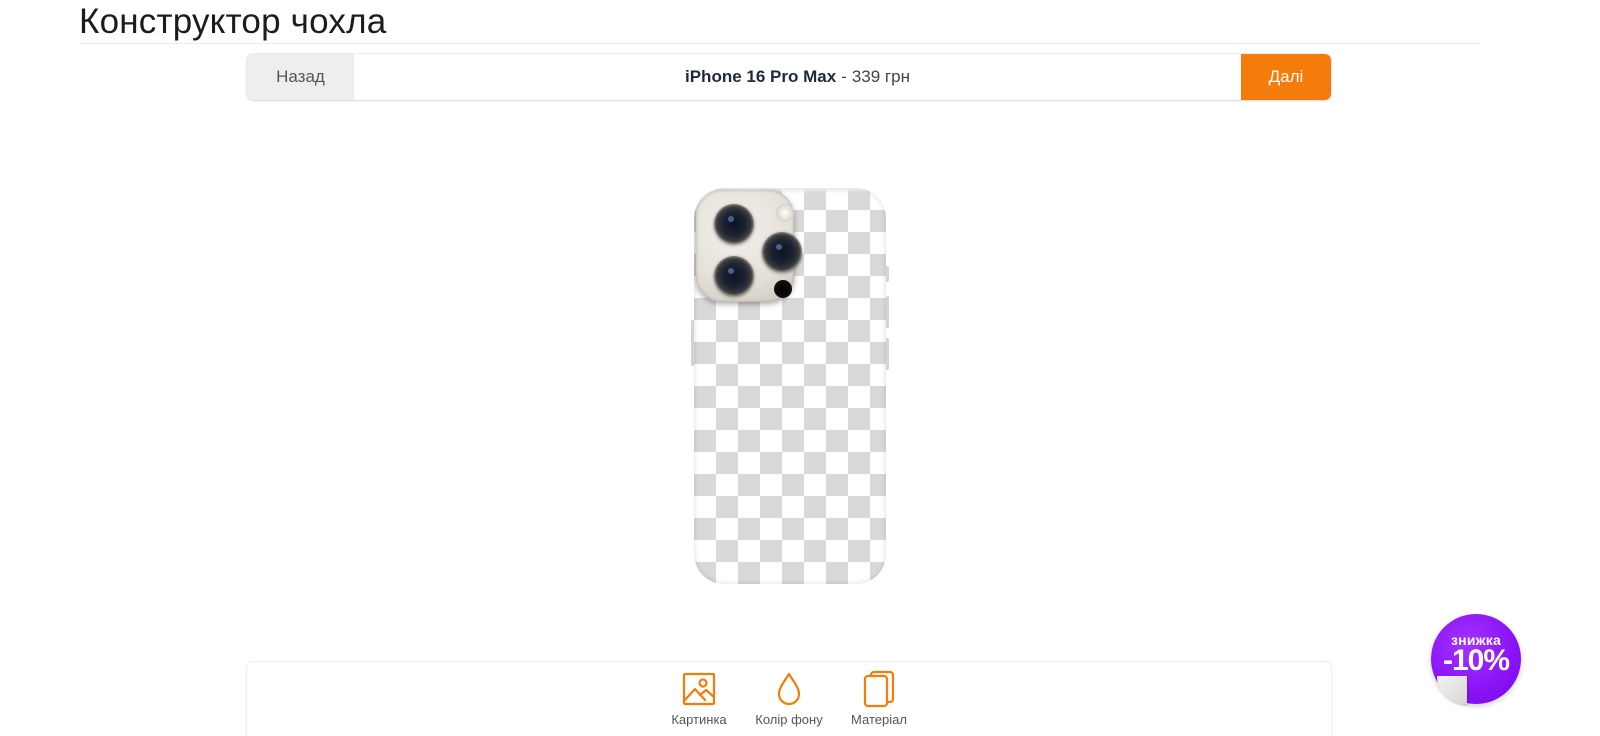 This screenshot has height=736, width=1600. Describe the element at coordinates (699, 689) in the screenshot. I see `image-icon` at that location.